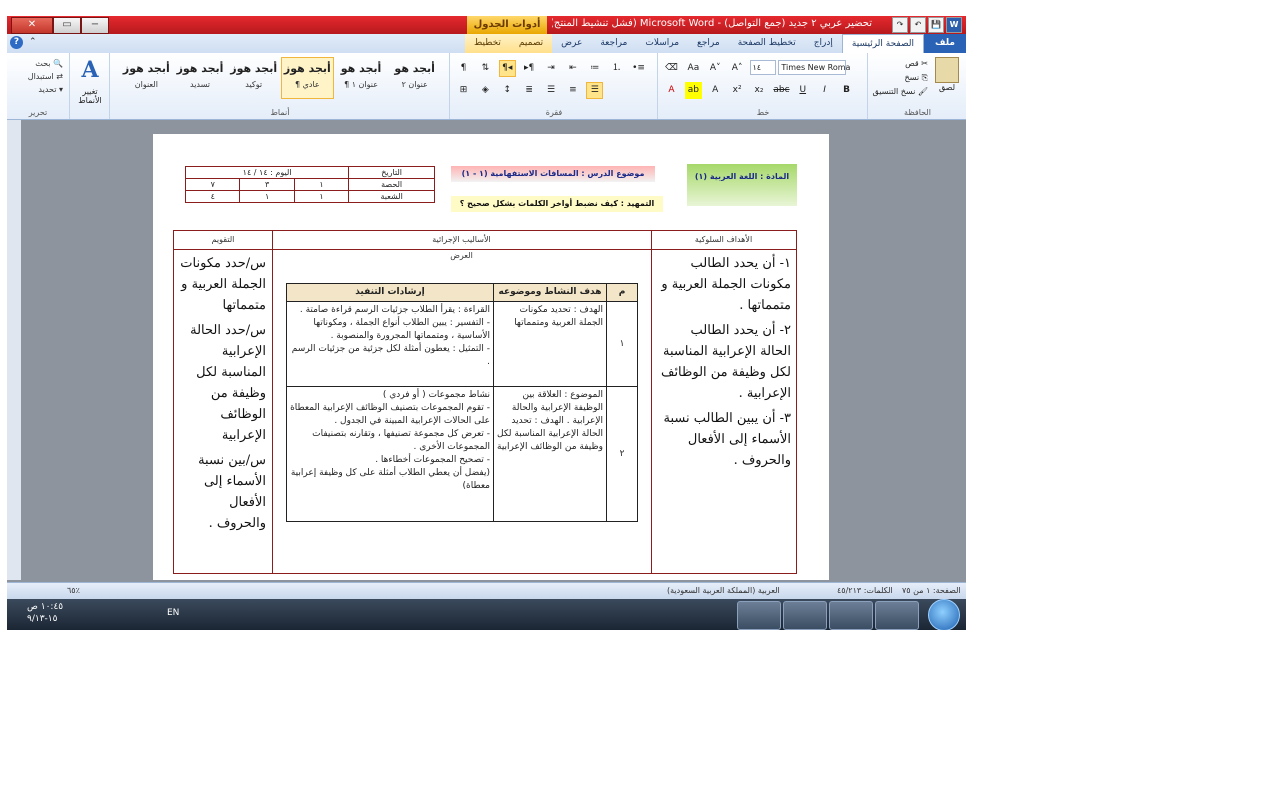 The height and width of the screenshot is (800, 1280). I want to click on procedures-header: الأساليب الإجرائية, so click(461, 240).